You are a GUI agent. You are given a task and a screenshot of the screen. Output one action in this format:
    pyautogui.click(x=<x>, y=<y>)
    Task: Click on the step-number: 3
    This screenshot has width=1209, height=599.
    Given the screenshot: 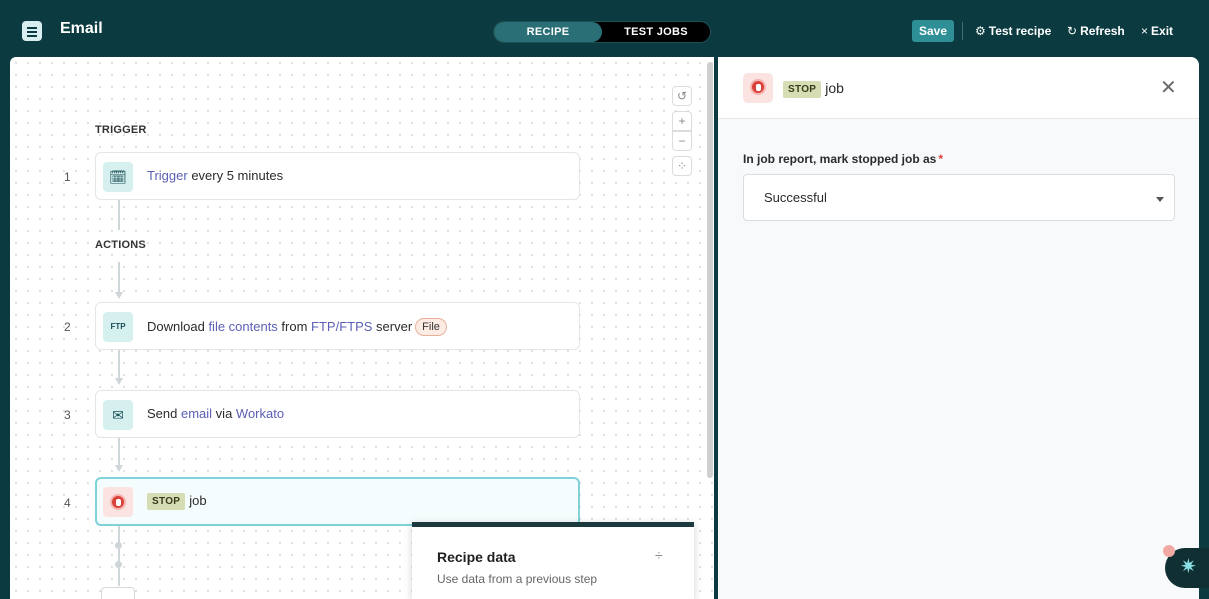 What is the action you would take?
    pyautogui.click(x=67, y=415)
    